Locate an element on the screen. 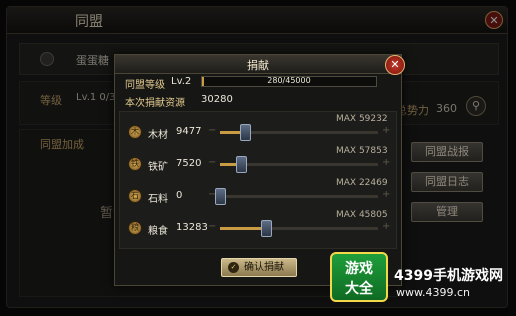  watermark-logo: 游戏 大全 is located at coordinates (359, 277).